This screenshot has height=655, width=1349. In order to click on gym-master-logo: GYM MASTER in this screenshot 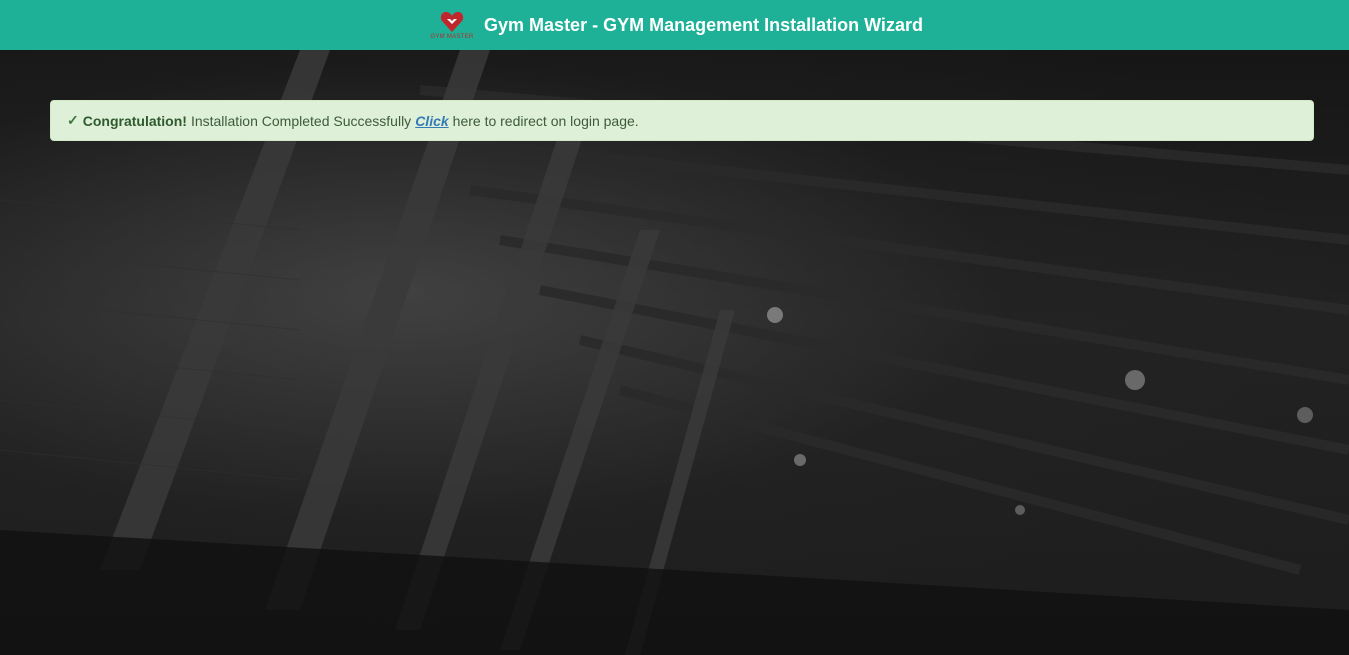, I will do `click(452, 25)`.